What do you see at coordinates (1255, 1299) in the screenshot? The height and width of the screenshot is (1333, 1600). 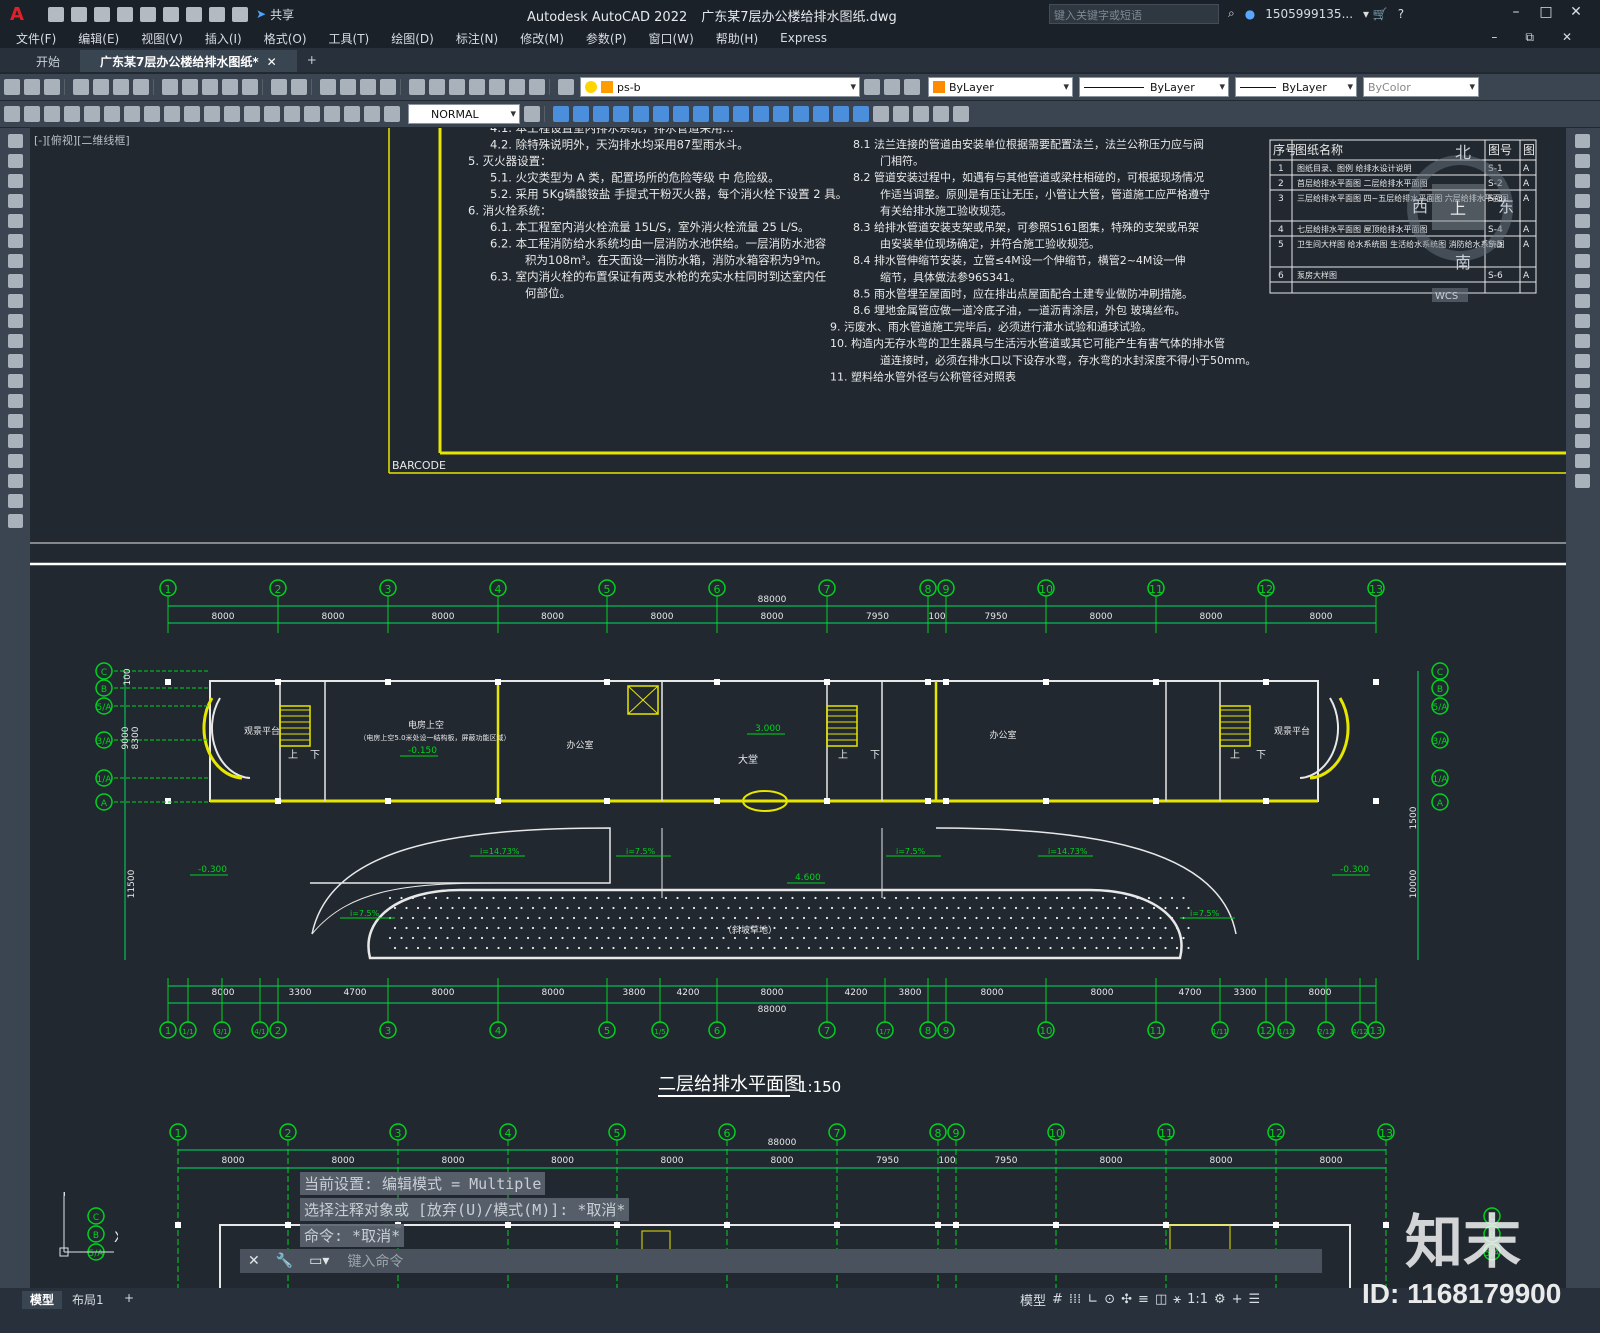 I see `customize-status-icon: ☰` at bounding box center [1255, 1299].